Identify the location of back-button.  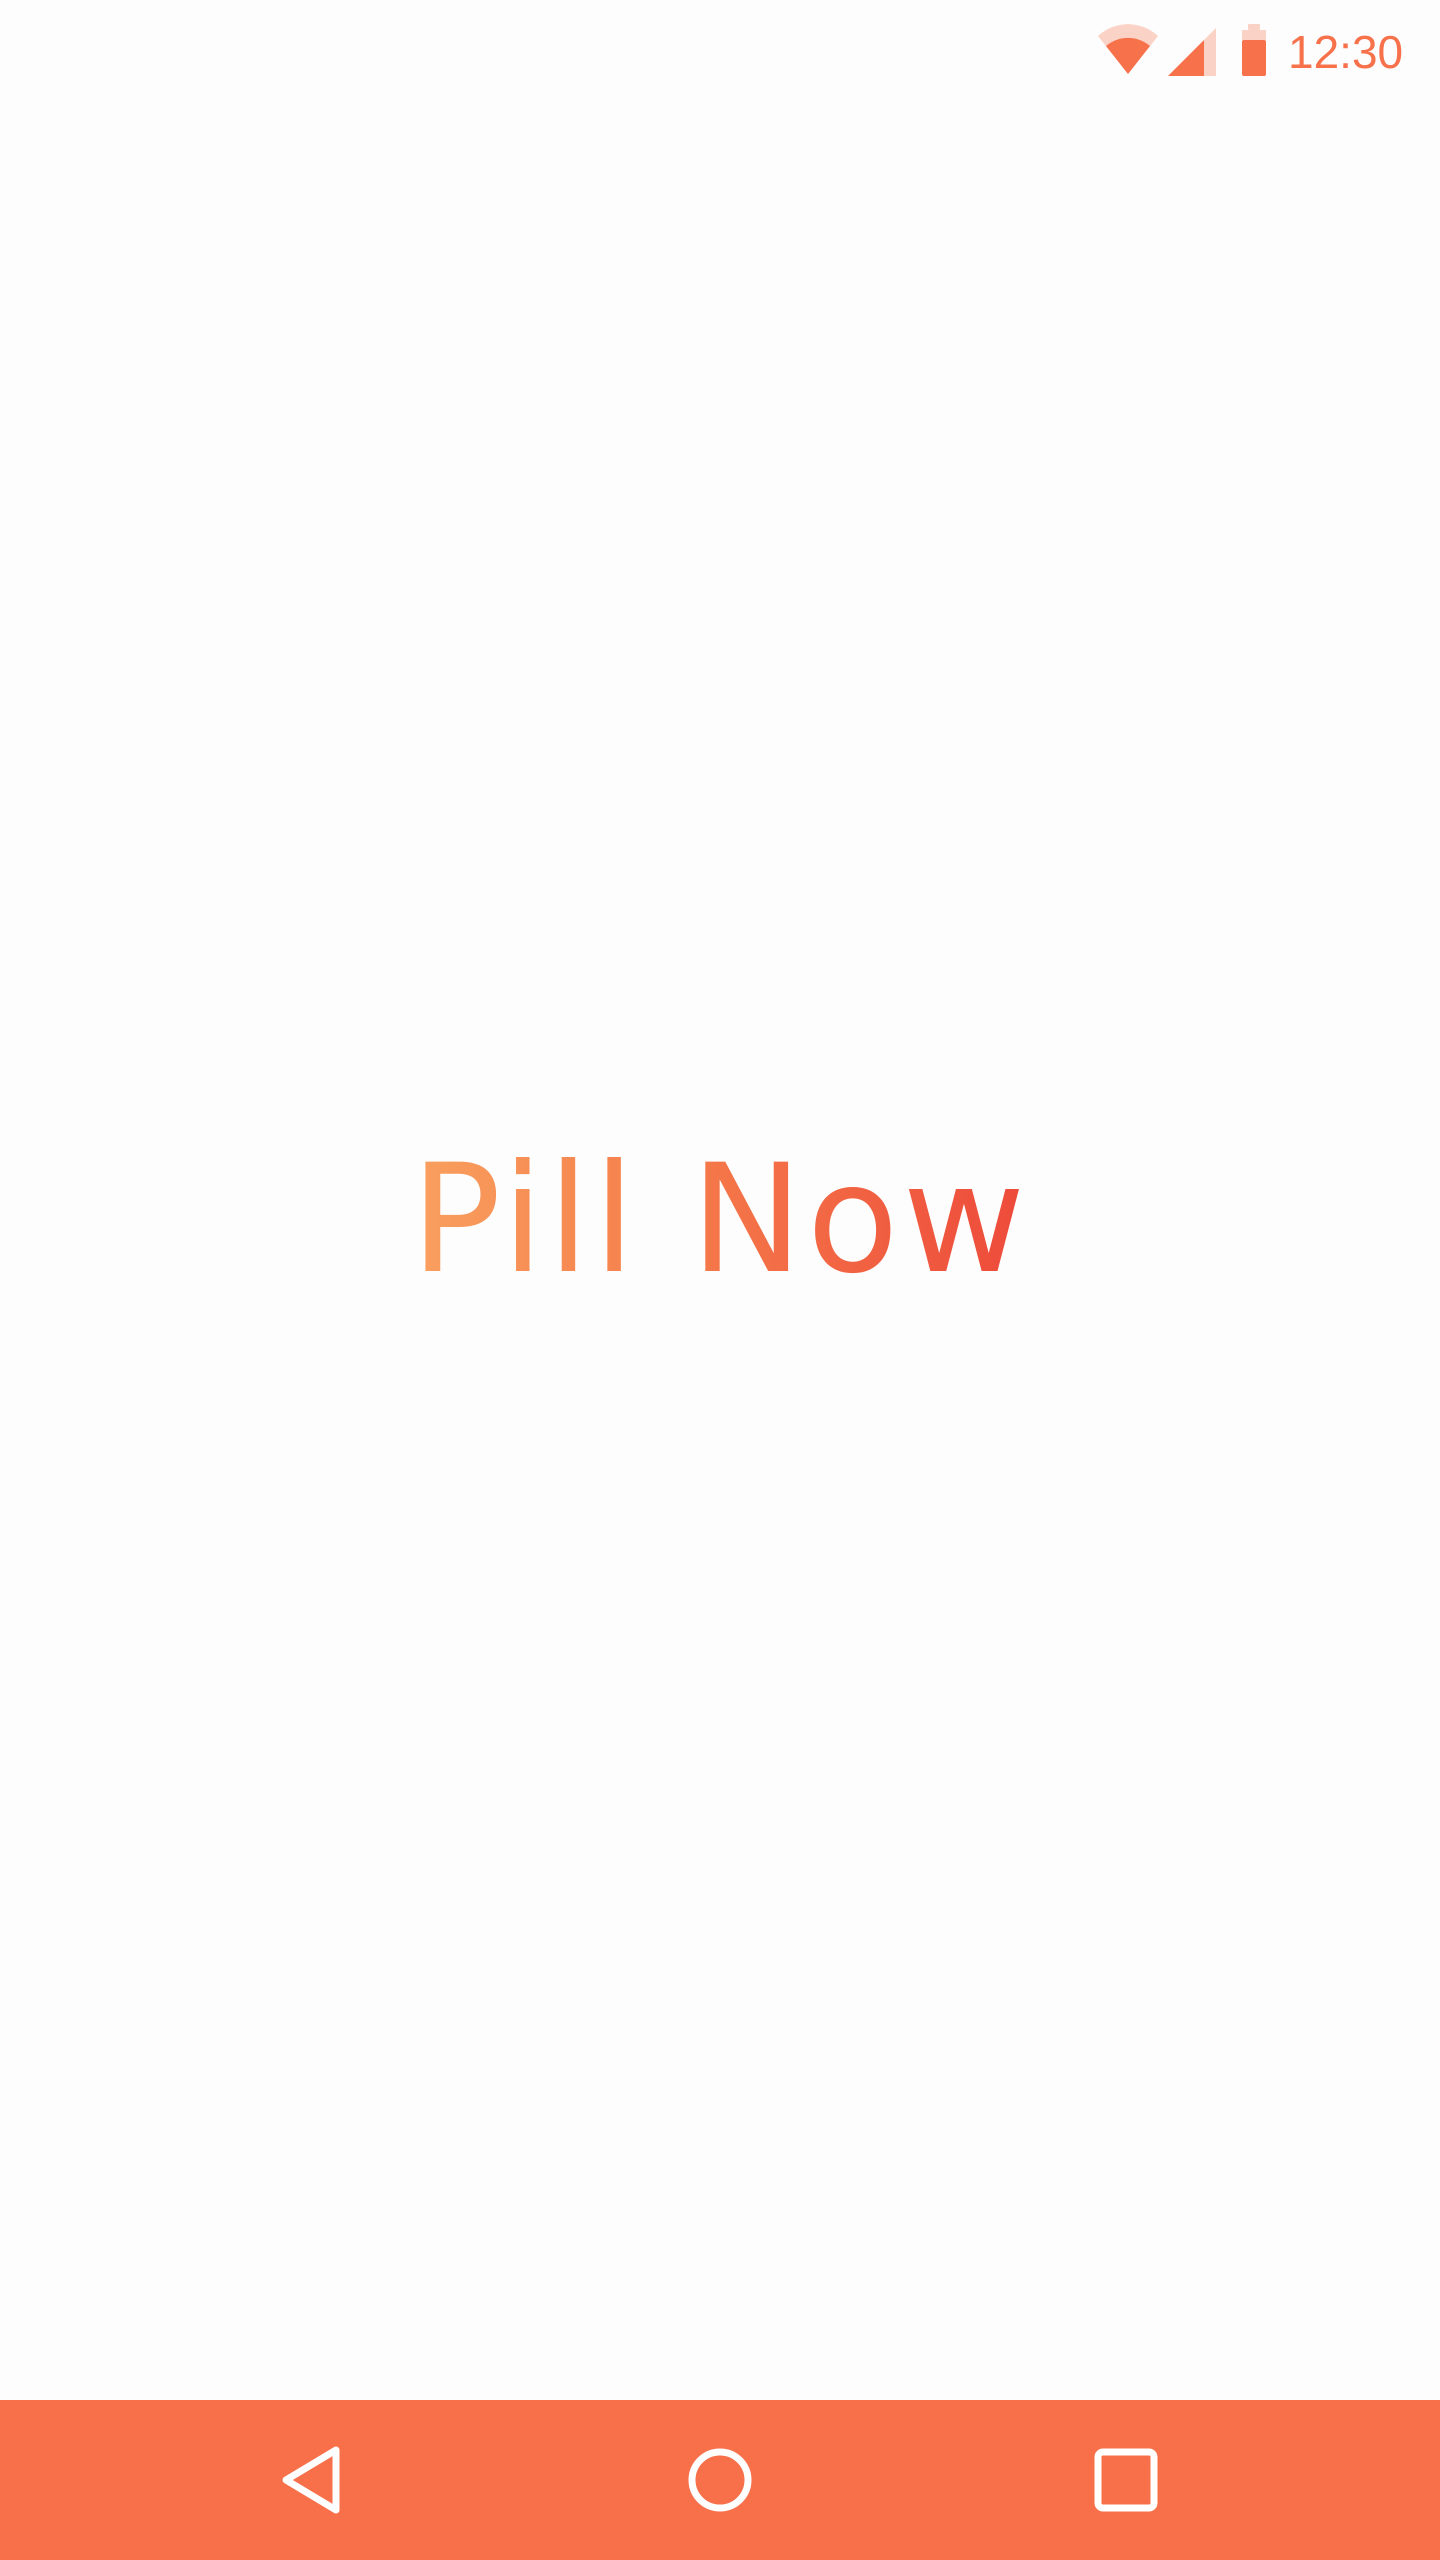
(316, 2480).